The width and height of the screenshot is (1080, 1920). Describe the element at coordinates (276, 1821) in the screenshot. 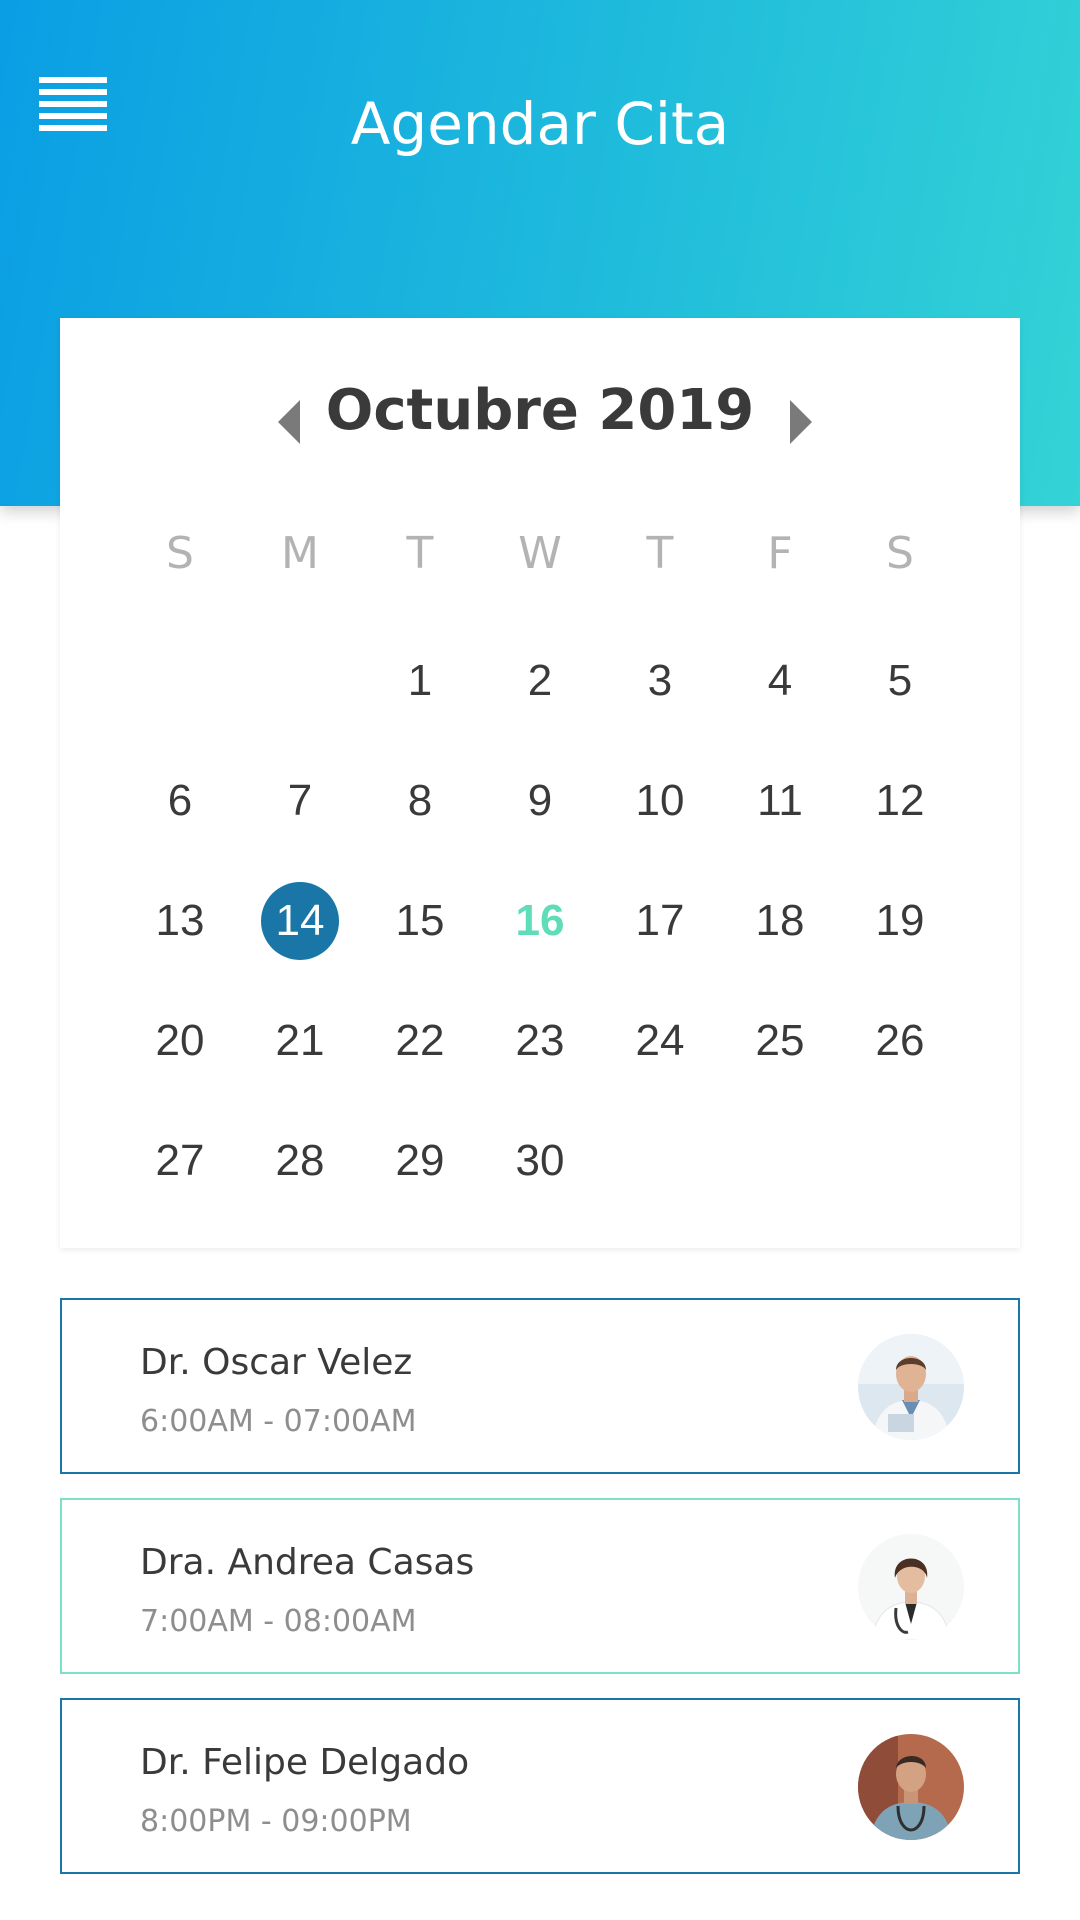

I see `appointment-time: 8:00PM - 09:00PM` at that location.